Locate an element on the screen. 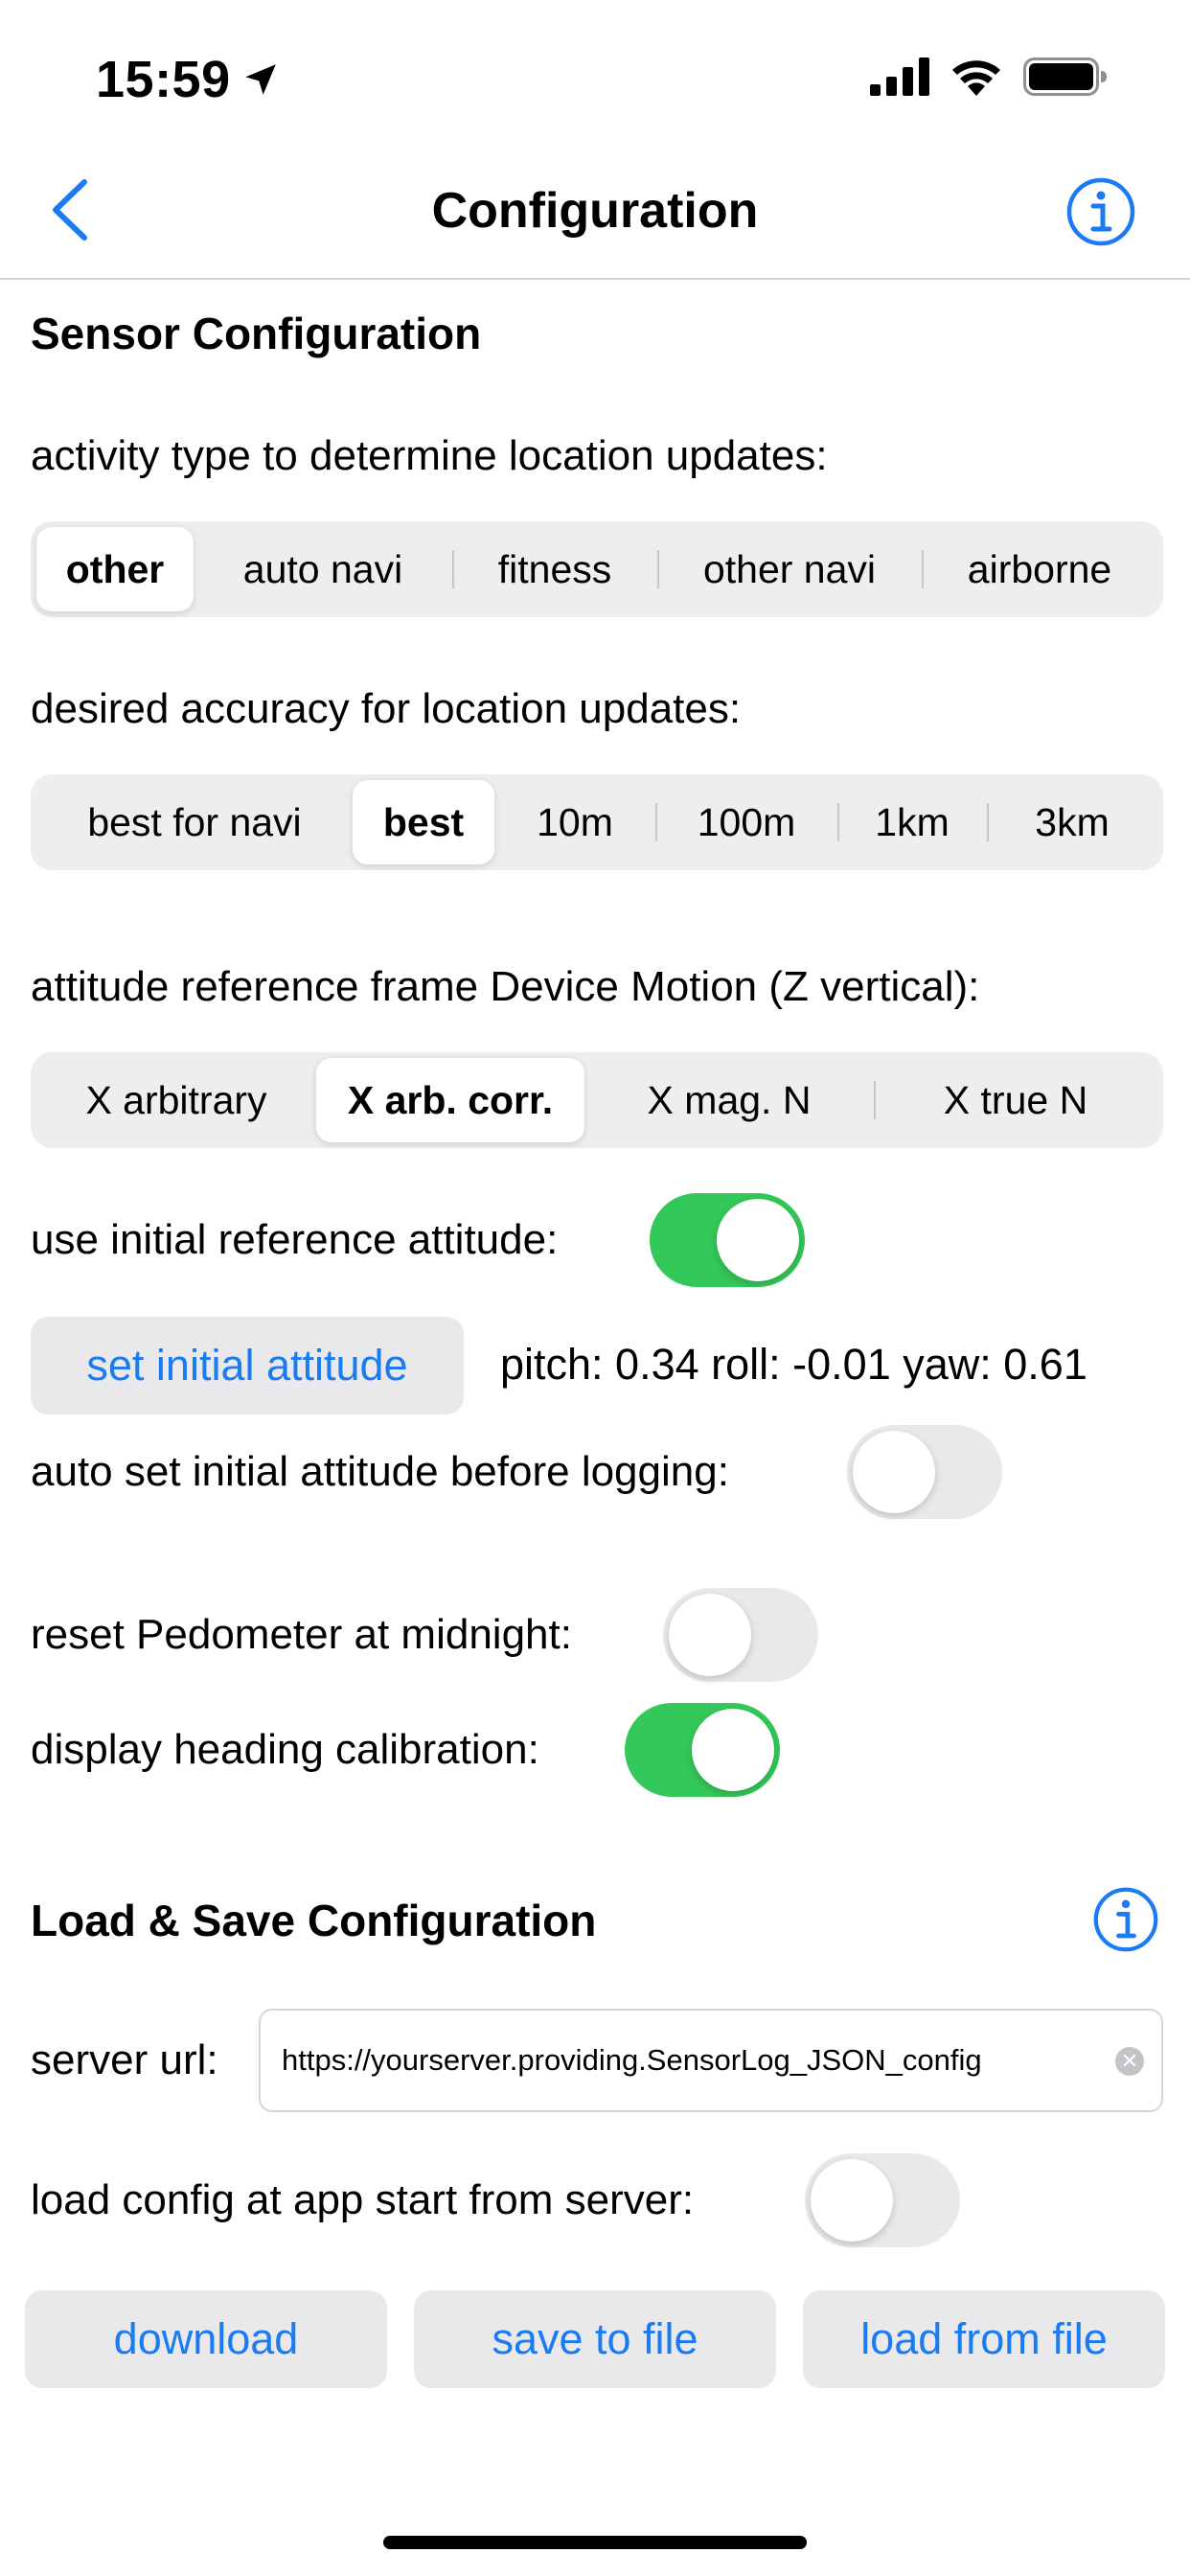 Image resolution: width=1190 pixels, height=2576 pixels. segment-activity-other: other is located at coordinates (115, 569).